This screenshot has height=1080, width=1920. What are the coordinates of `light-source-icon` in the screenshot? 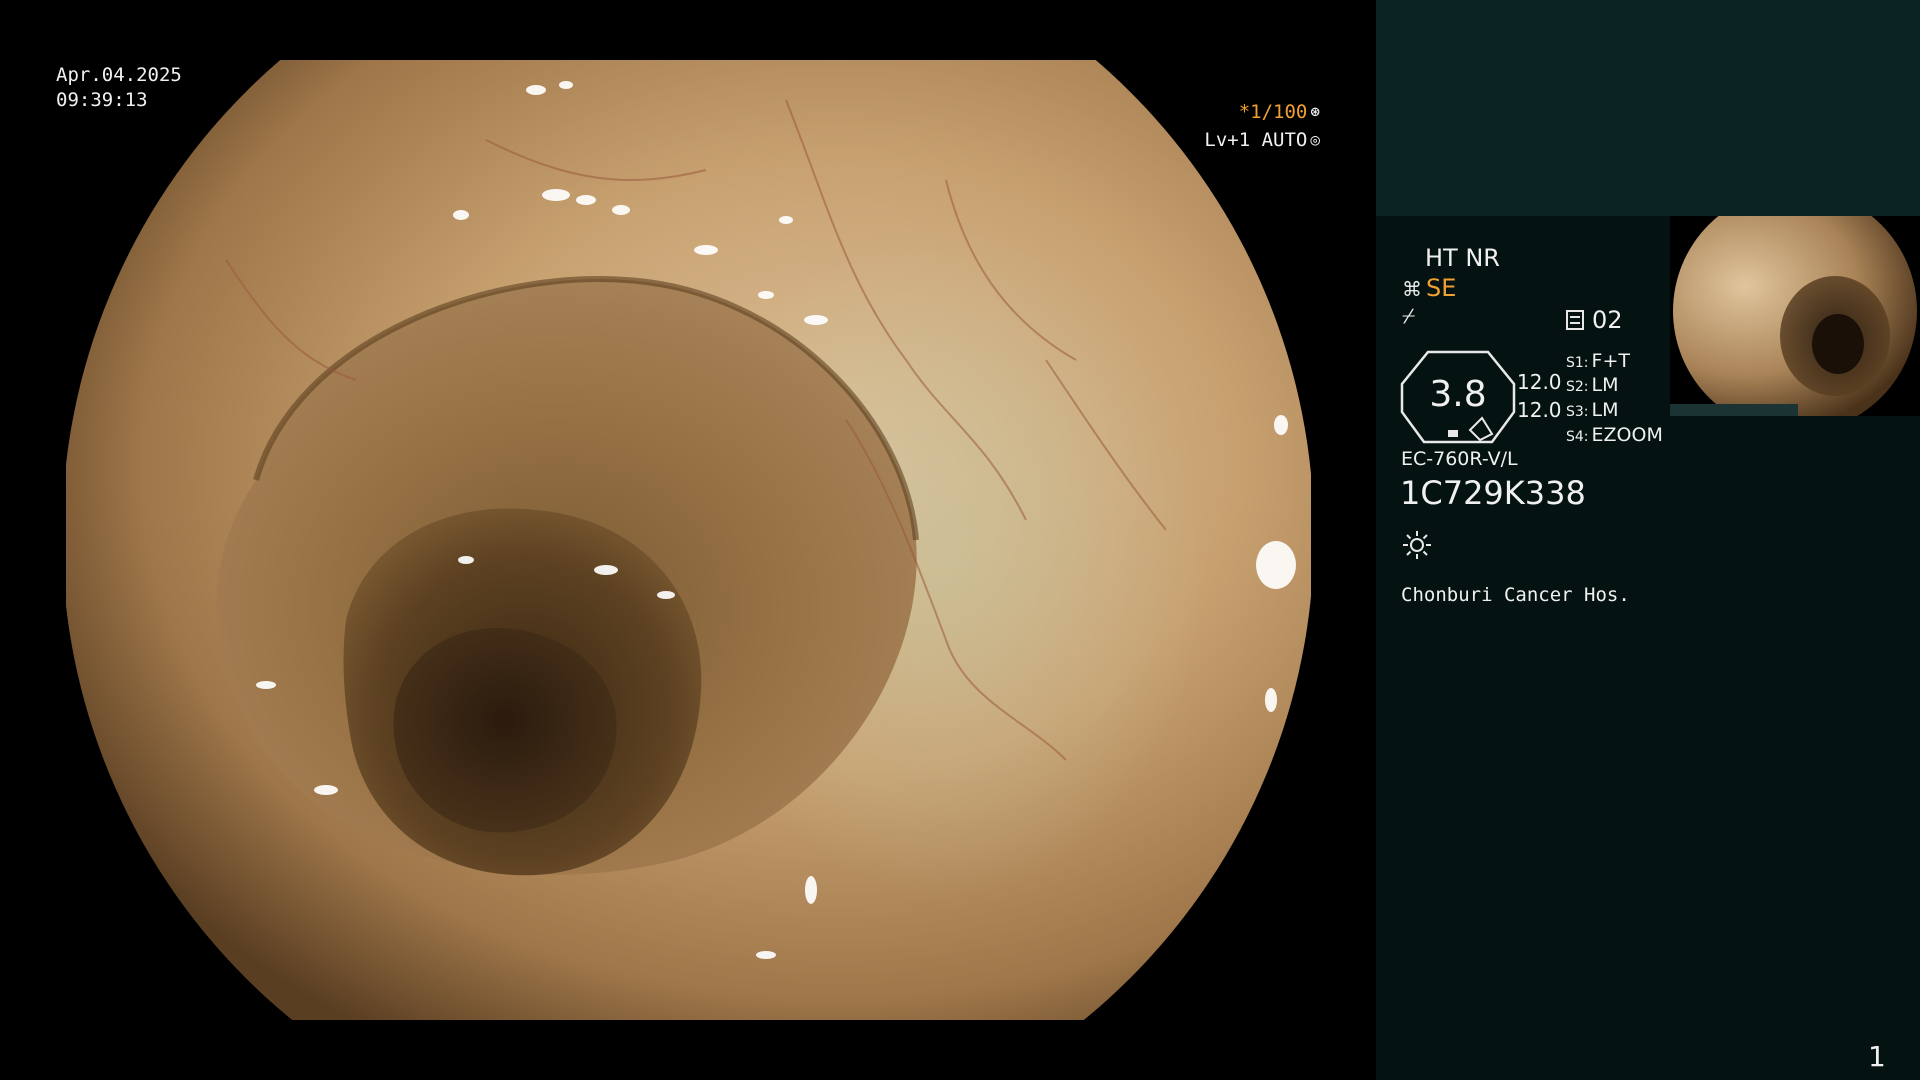 It's located at (1417, 545).